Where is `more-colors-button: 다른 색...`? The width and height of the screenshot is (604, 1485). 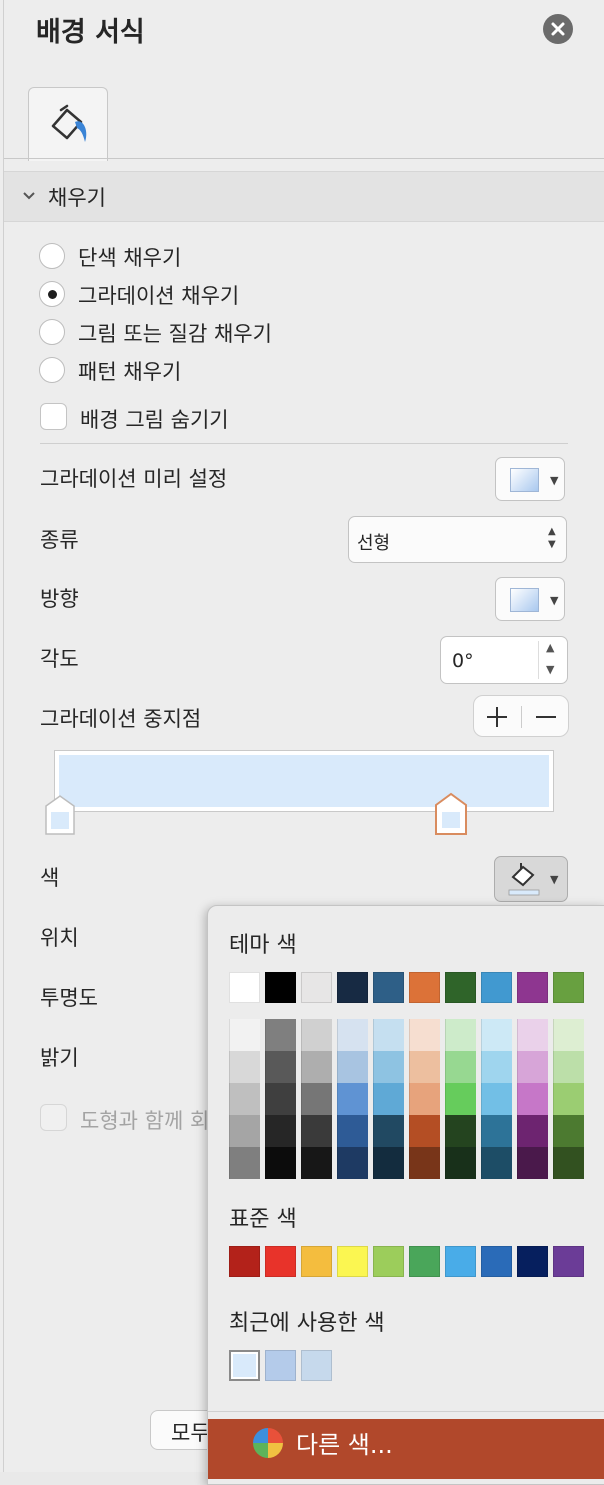
more-colors-button: 다른 색... is located at coordinates (406, 1449).